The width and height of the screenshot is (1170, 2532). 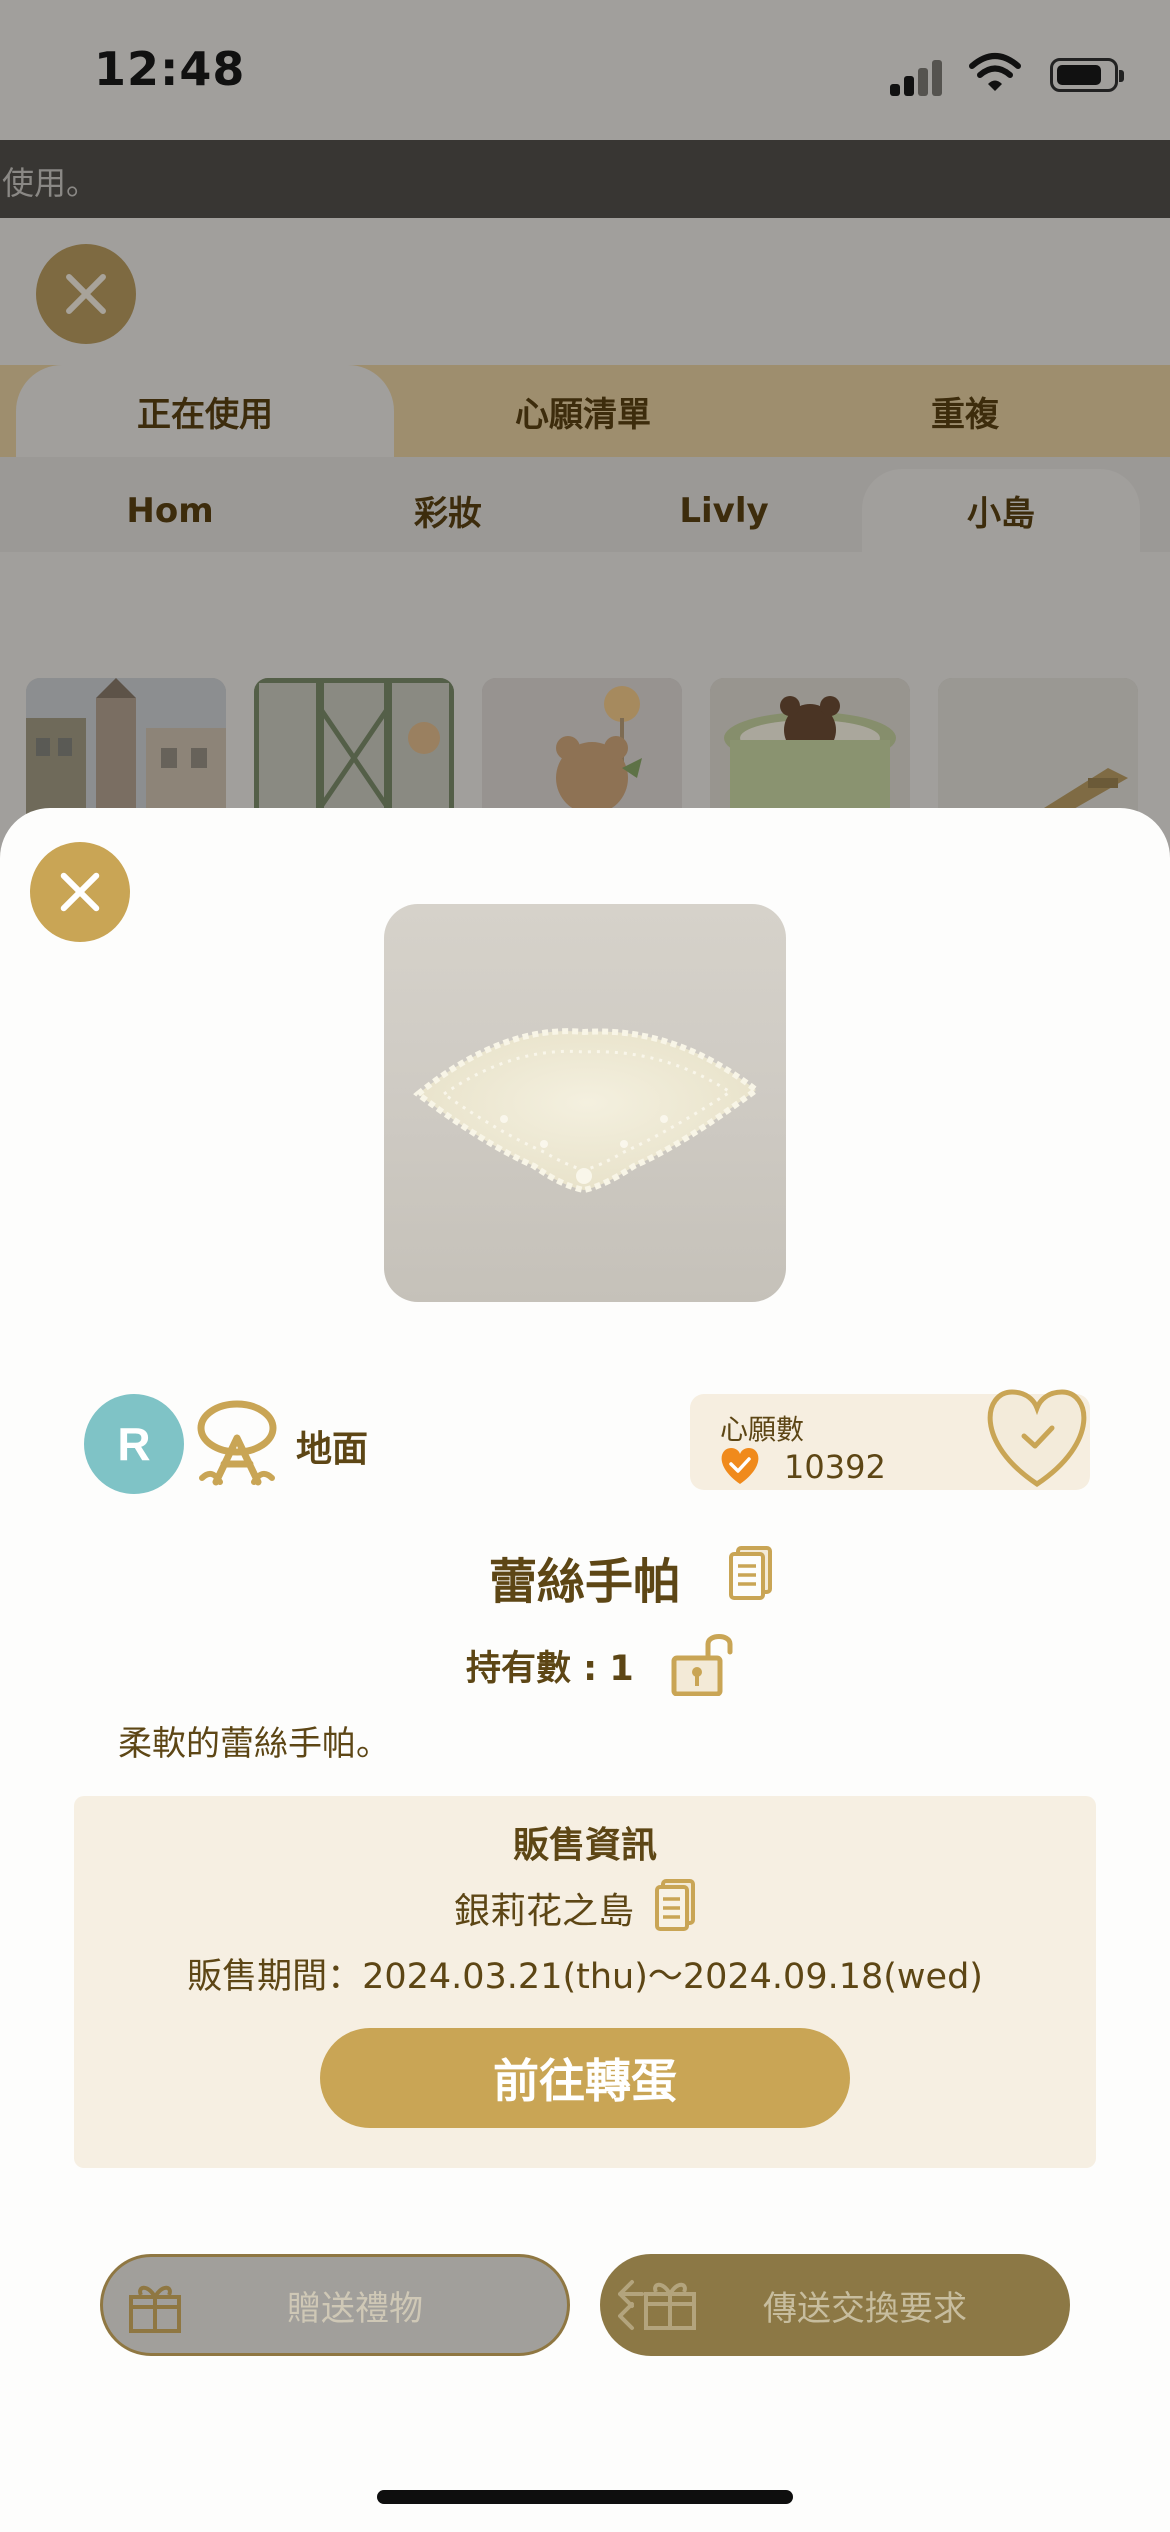 I want to click on thumbnail-town, so click(x=126, y=748).